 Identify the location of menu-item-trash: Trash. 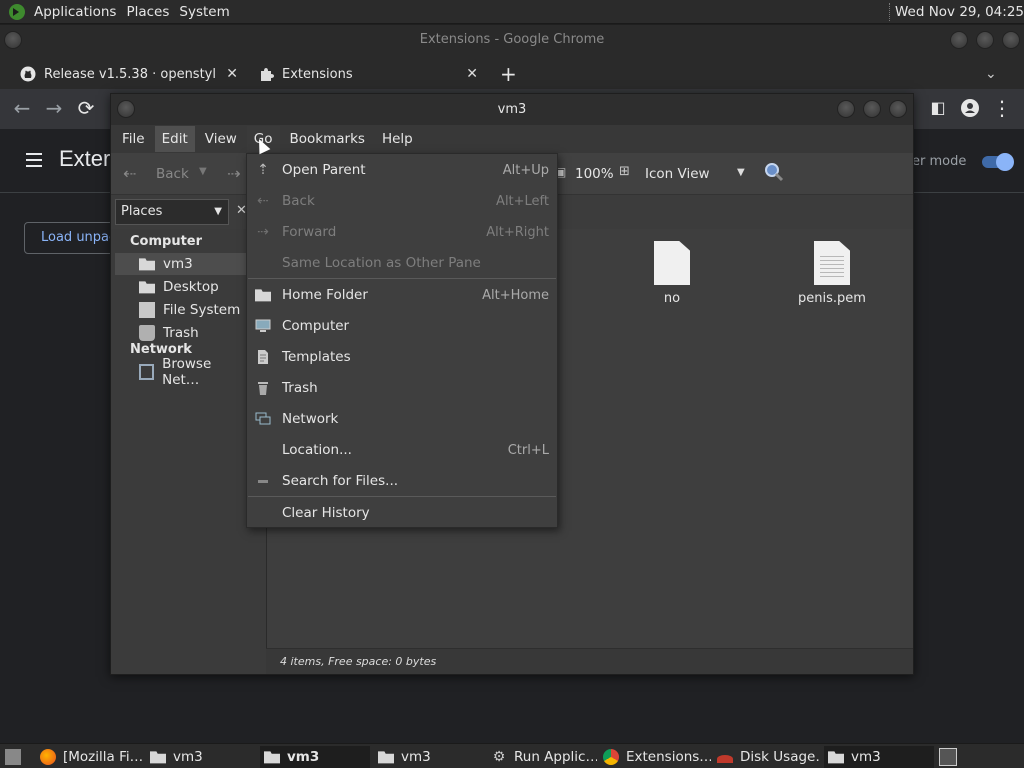
(402, 388).